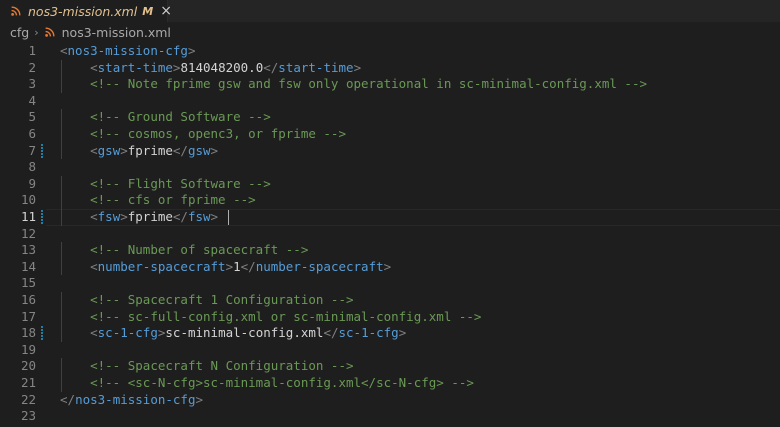 This screenshot has height=427, width=780. I want to click on modified-indicator: M, so click(148, 11).